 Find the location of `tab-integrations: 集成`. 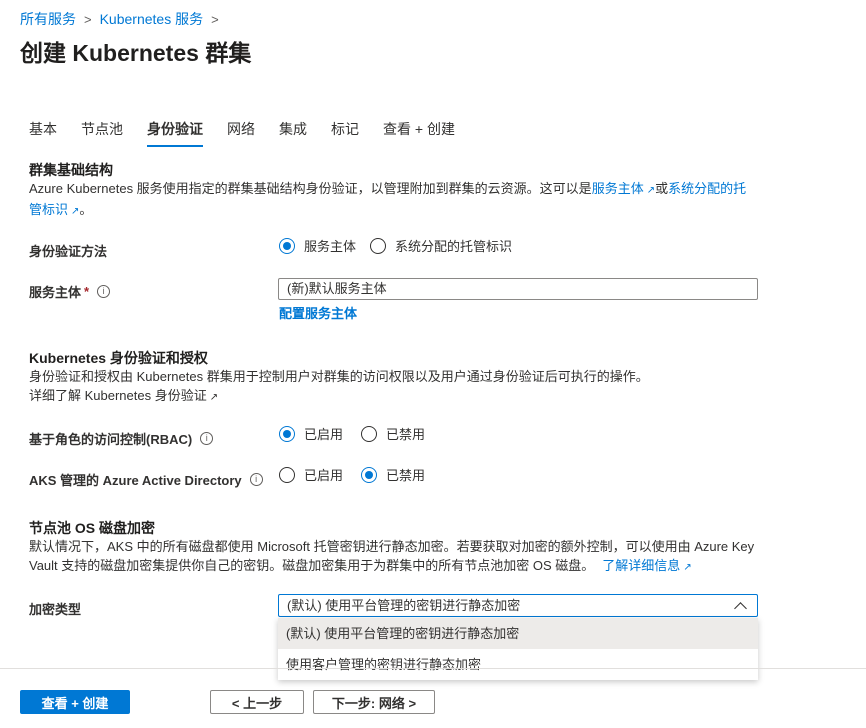

tab-integrations: 集成 is located at coordinates (293, 133).